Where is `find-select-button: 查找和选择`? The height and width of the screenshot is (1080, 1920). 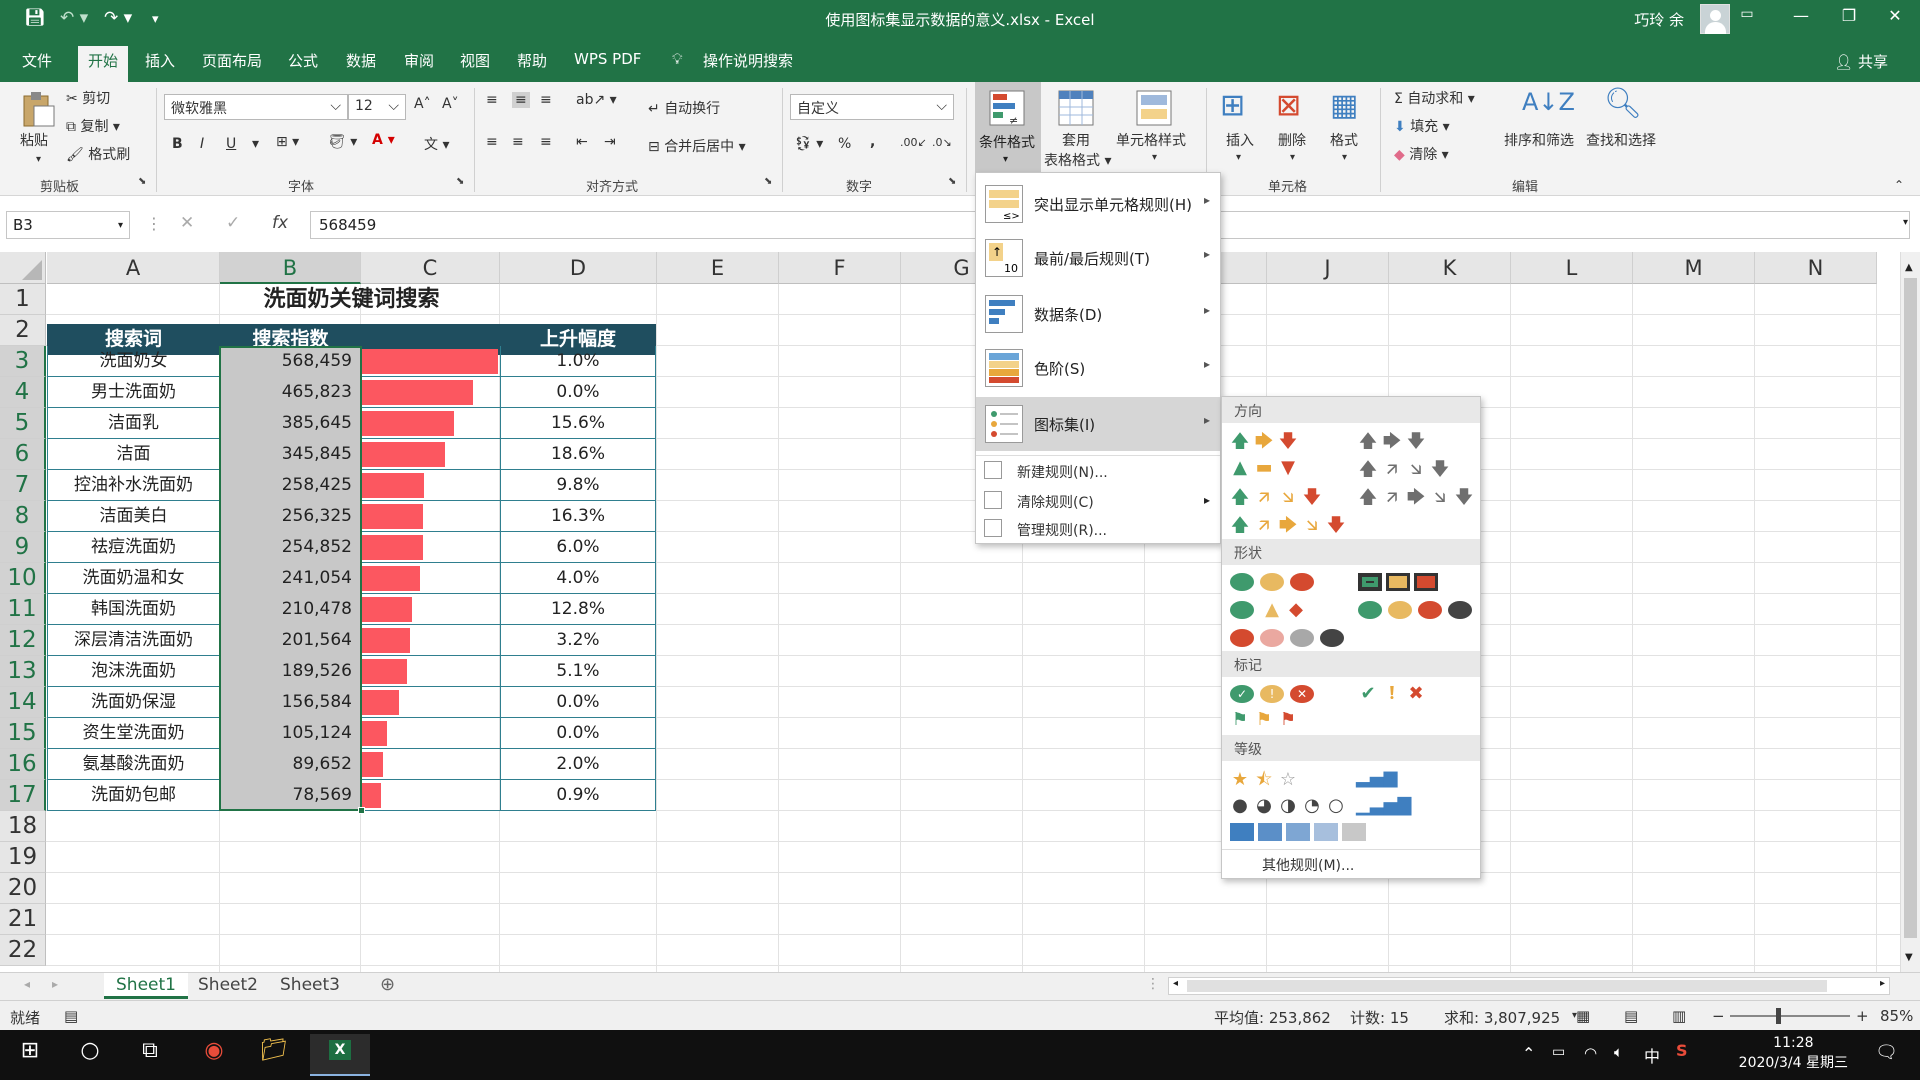
find-select-button: 查找和选择 is located at coordinates (1621, 140).